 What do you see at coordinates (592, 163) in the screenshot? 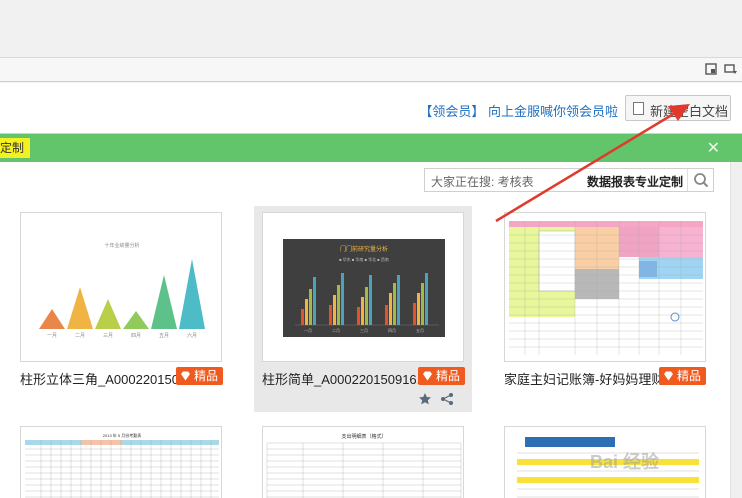
I see `annotation-arrow` at bounding box center [592, 163].